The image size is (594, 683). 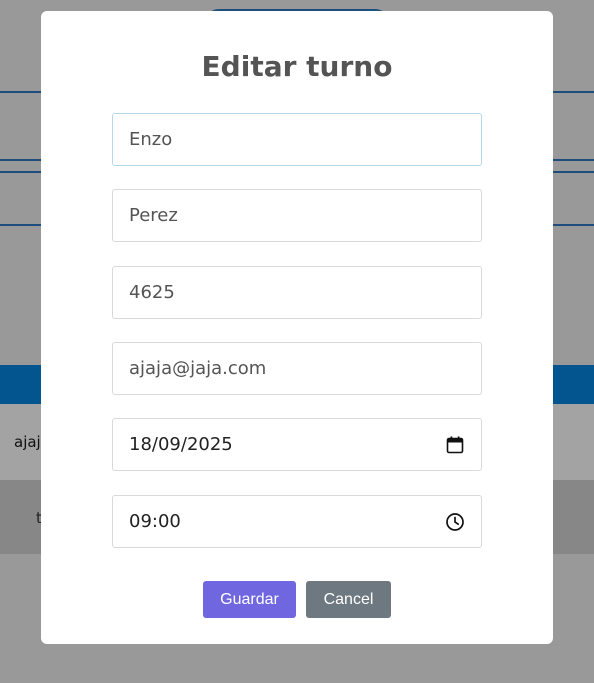 What do you see at coordinates (297, 368) in the screenshot?
I see `email-input: ajaja@jaja.com` at bounding box center [297, 368].